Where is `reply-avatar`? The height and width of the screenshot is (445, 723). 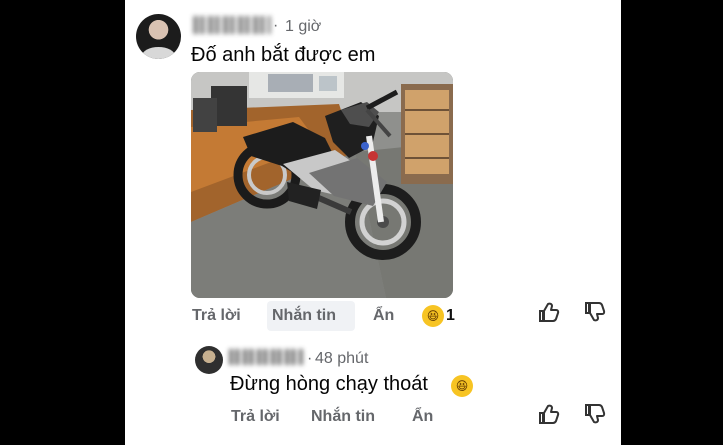
reply-avatar is located at coordinates (209, 360).